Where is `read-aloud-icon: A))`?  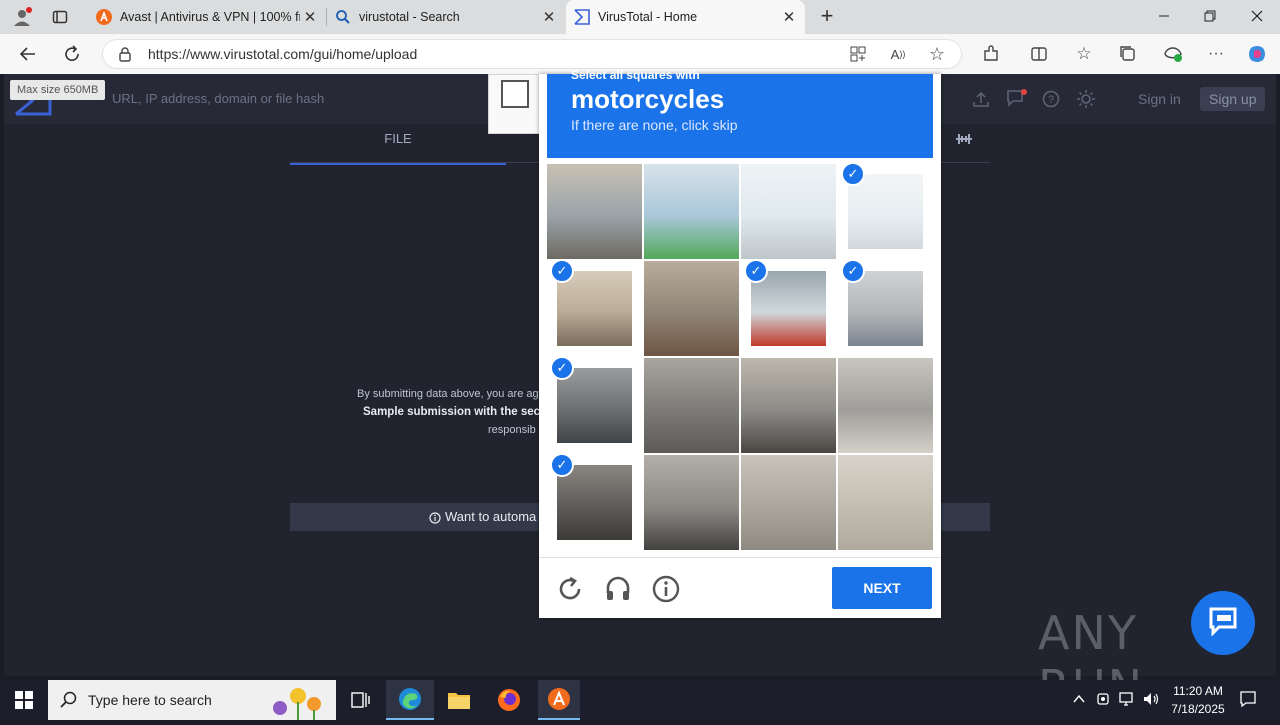 read-aloud-icon: A)) is located at coordinates (898, 54).